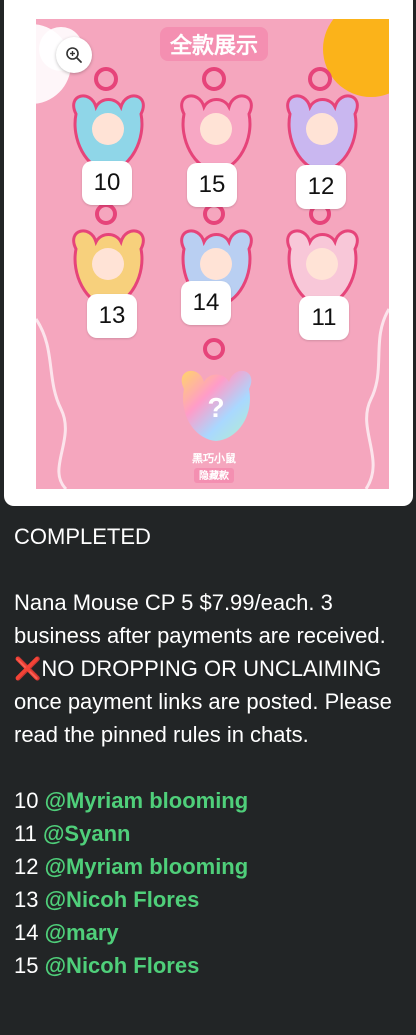  Describe the element at coordinates (212, 965) in the screenshot. I see `claim-line: 15 @Nicoh Flores` at that location.